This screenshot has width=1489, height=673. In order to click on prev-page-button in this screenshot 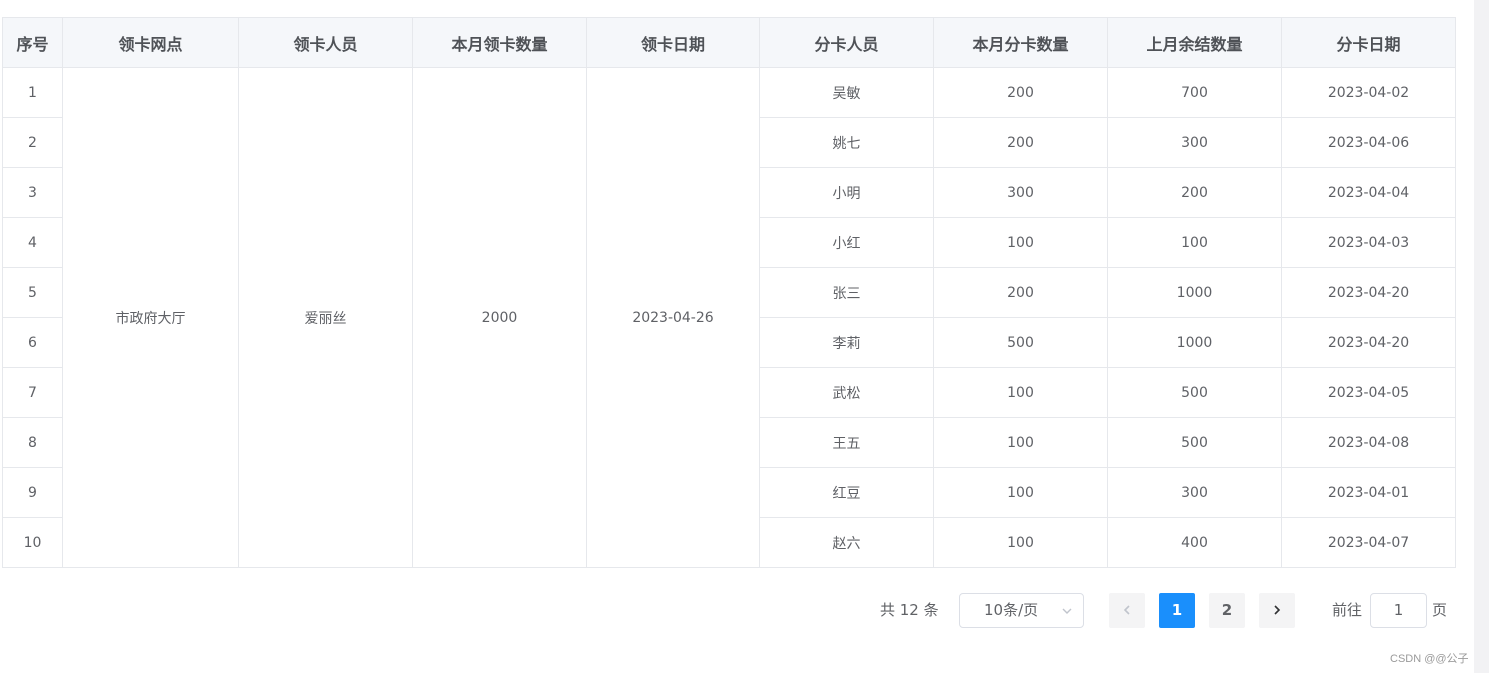, I will do `click(1127, 610)`.